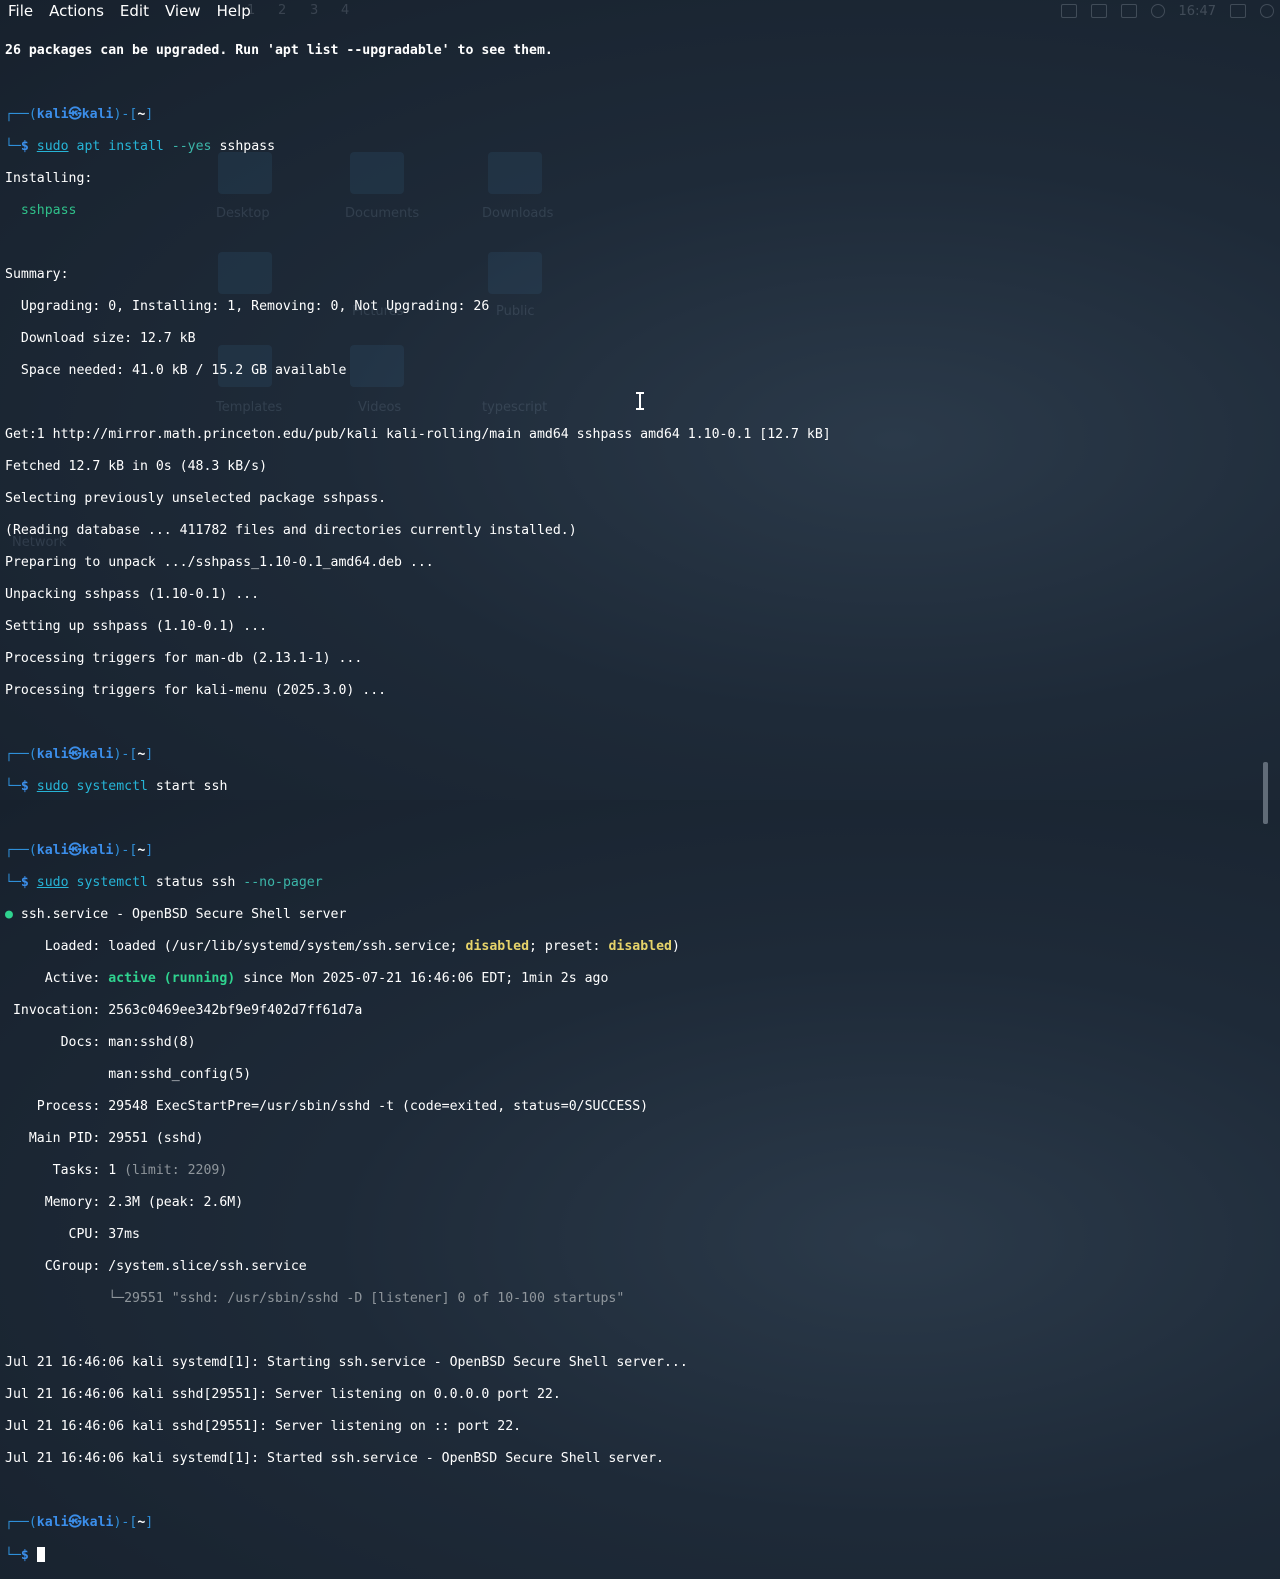  What do you see at coordinates (1068, 11) in the screenshot?
I see `monitor-icon` at bounding box center [1068, 11].